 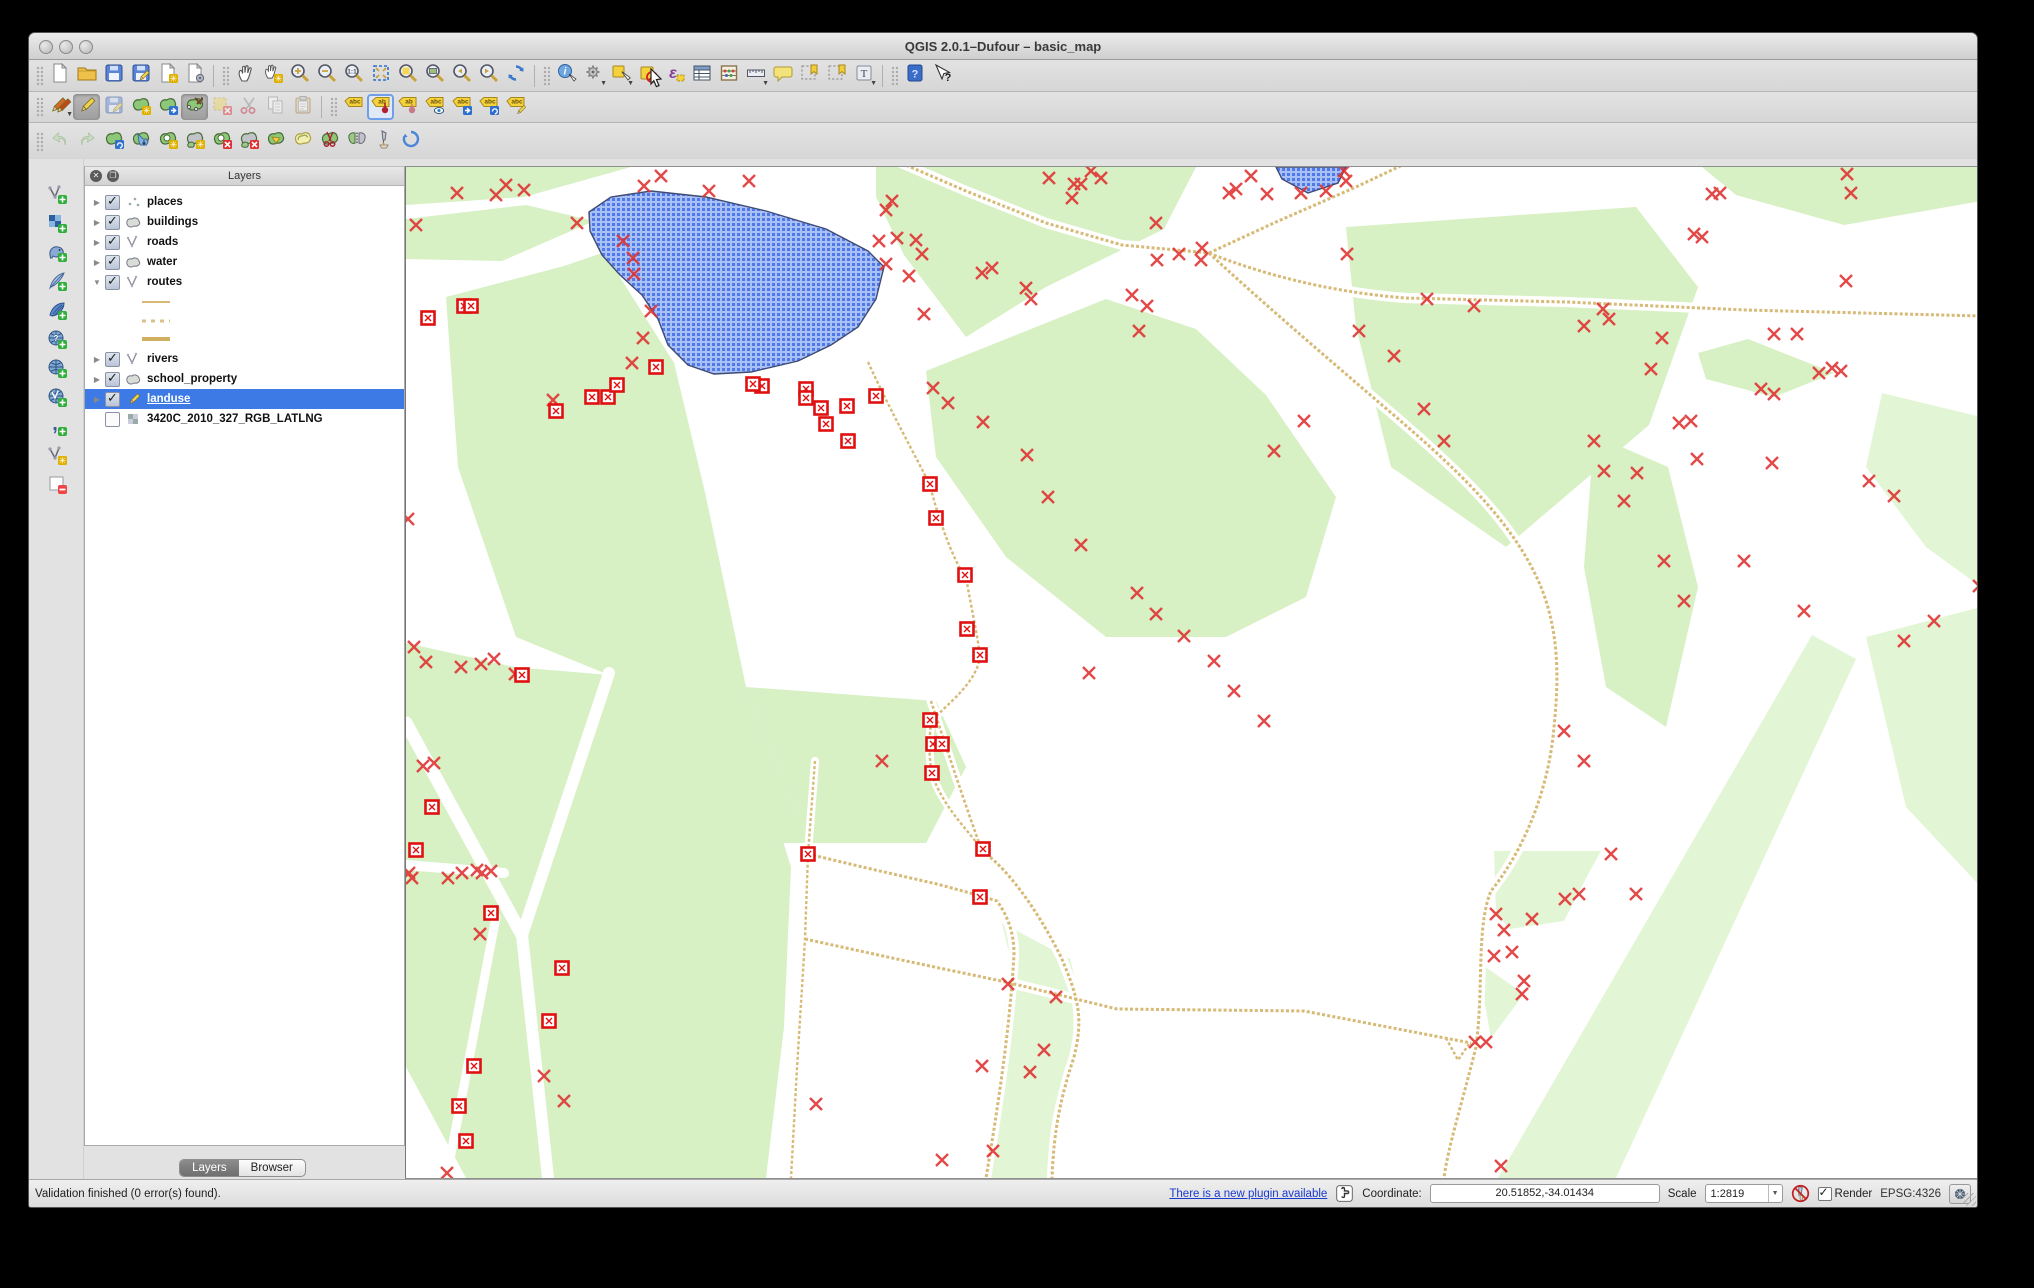 What do you see at coordinates (244, 399) in the screenshot?
I see `layer-item-landuse: ▶ landuse` at bounding box center [244, 399].